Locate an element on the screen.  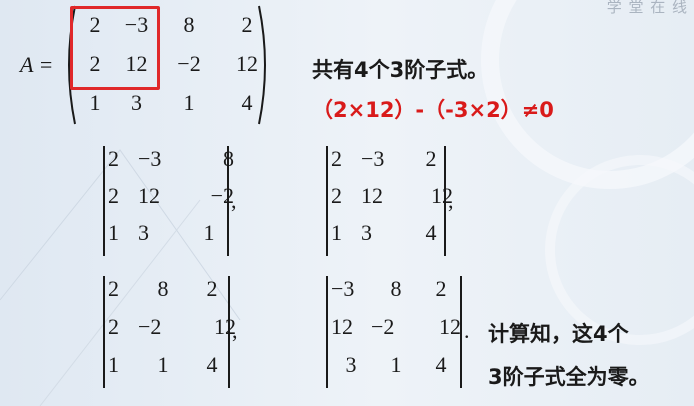
det-4-right-bar is located at coordinates (461, 332).